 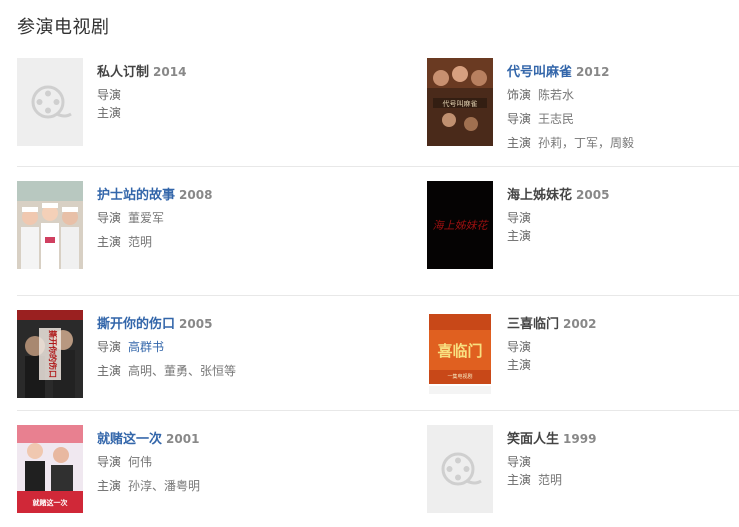 I want to click on svg-text: 撕开你的伤口, so click(x=53, y=354).